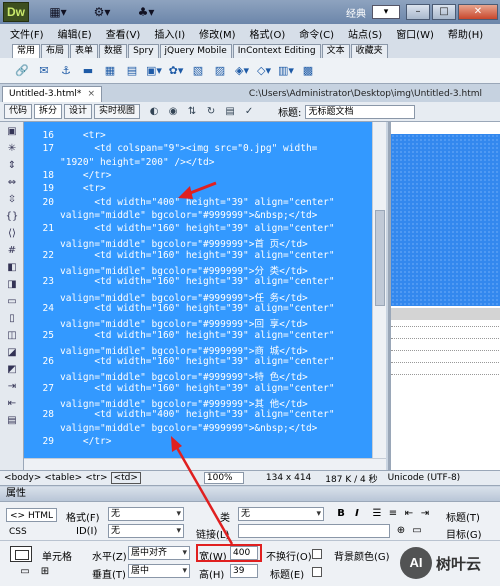 The height and width of the screenshot is (586, 500). Describe the element at coordinates (12, 217) in the screenshot. I see `select-parent-tag-icon: {}` at that location.